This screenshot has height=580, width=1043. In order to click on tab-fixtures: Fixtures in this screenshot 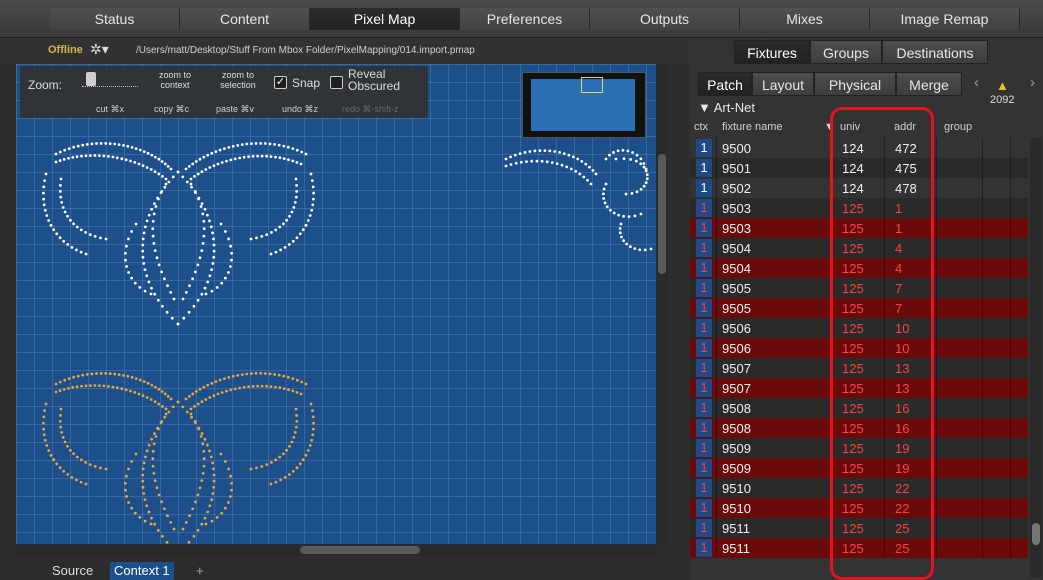, I will do `click(772, 52)`.